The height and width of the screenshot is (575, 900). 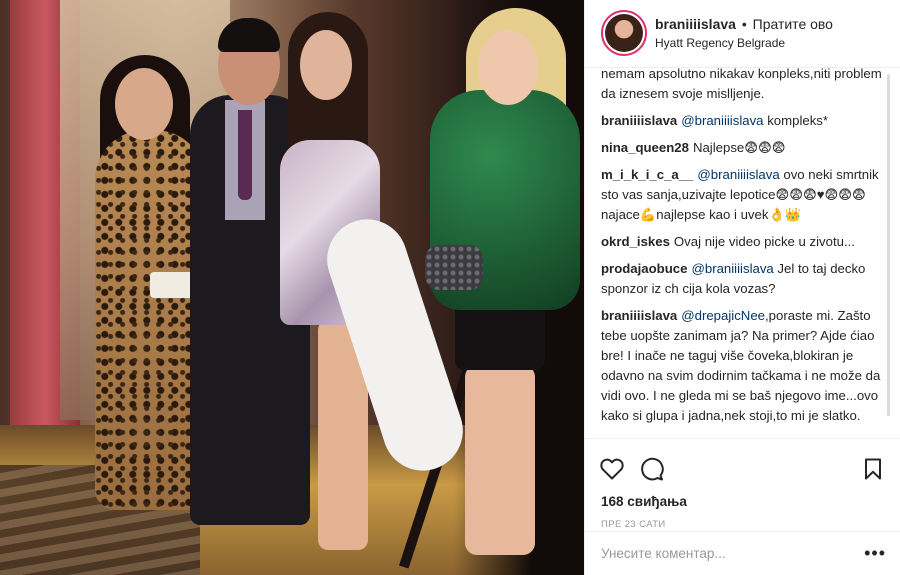 What do you see at coordinates (326, 65) in the screenshot?
I see `person-3-face` at bounding box center [326, 65].